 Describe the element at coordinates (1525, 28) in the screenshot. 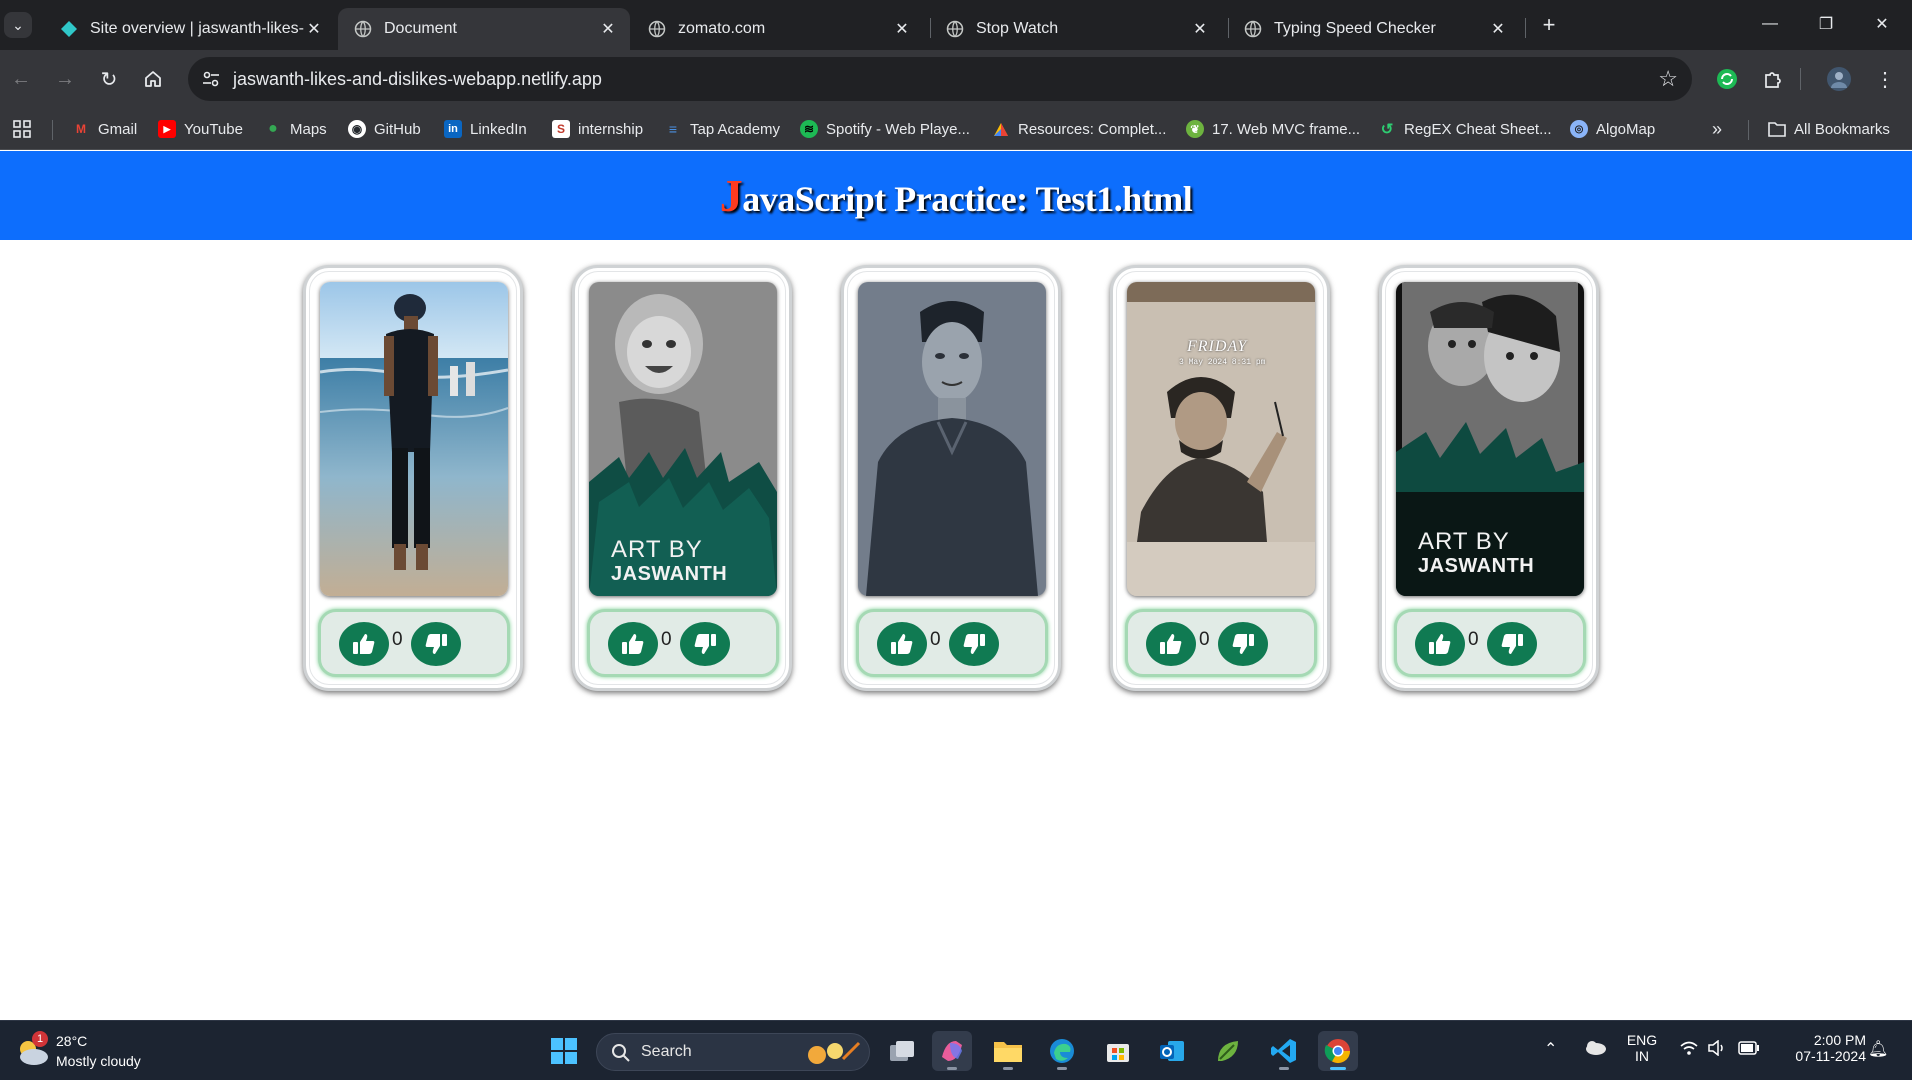

I see `tab-divider` at that location.